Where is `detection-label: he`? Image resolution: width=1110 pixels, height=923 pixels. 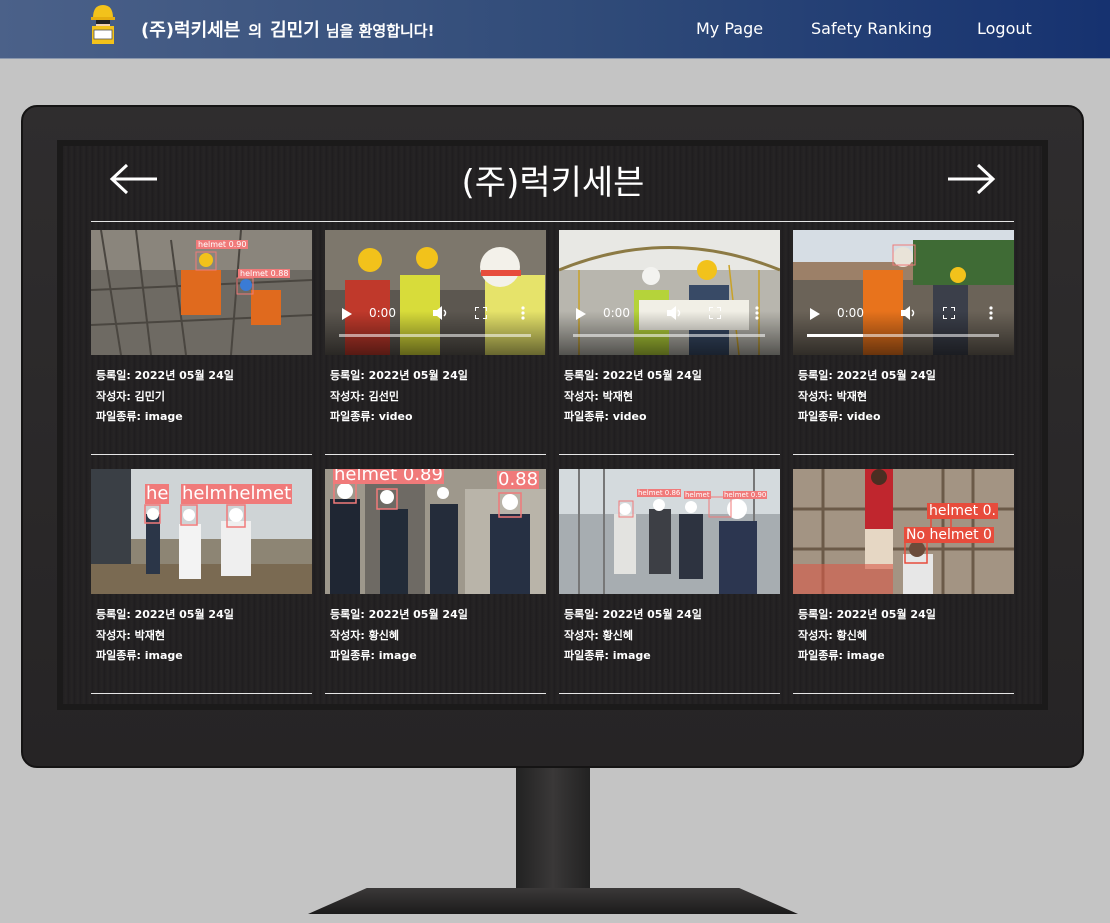 detection-label: he is located at coordinates (157, 493).